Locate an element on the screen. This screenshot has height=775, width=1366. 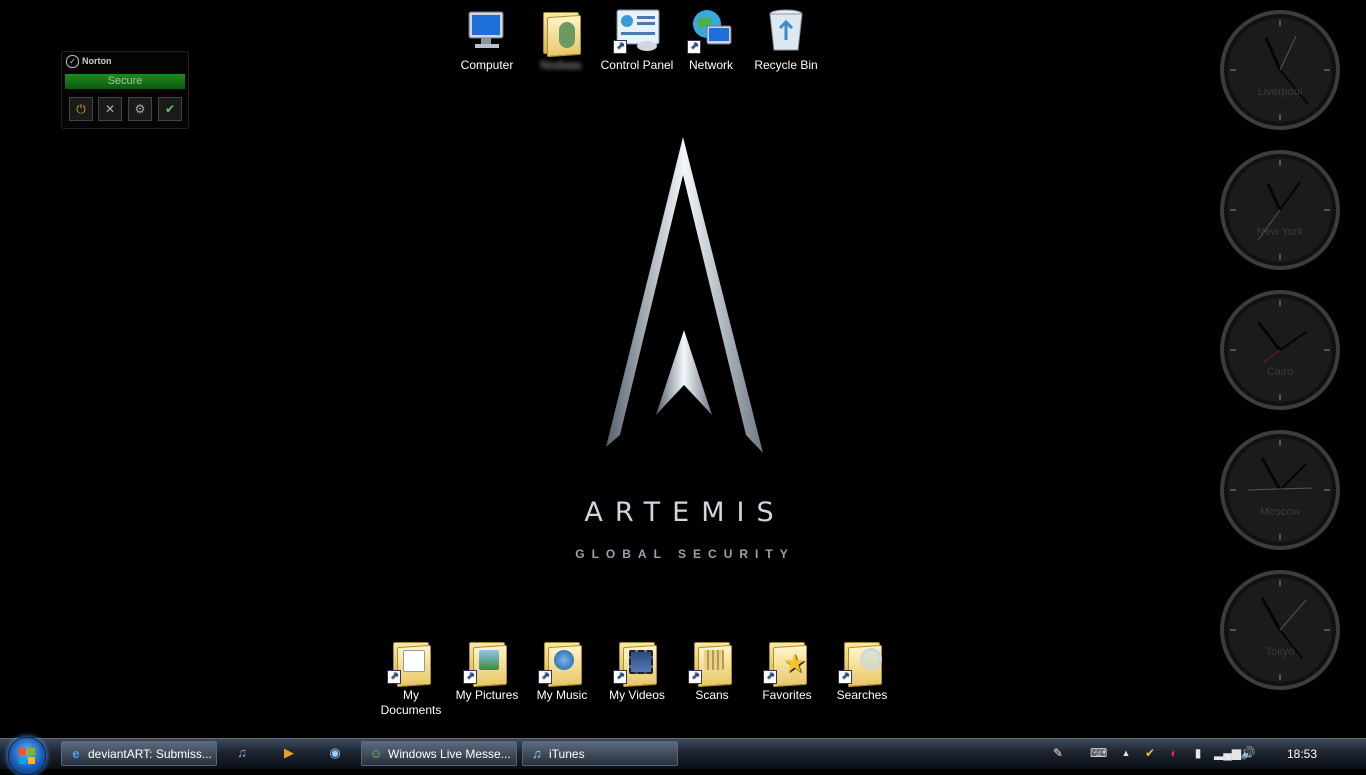
desktop-icon-my-documents: ↗ My Documents is located at coordinates (411, 677).